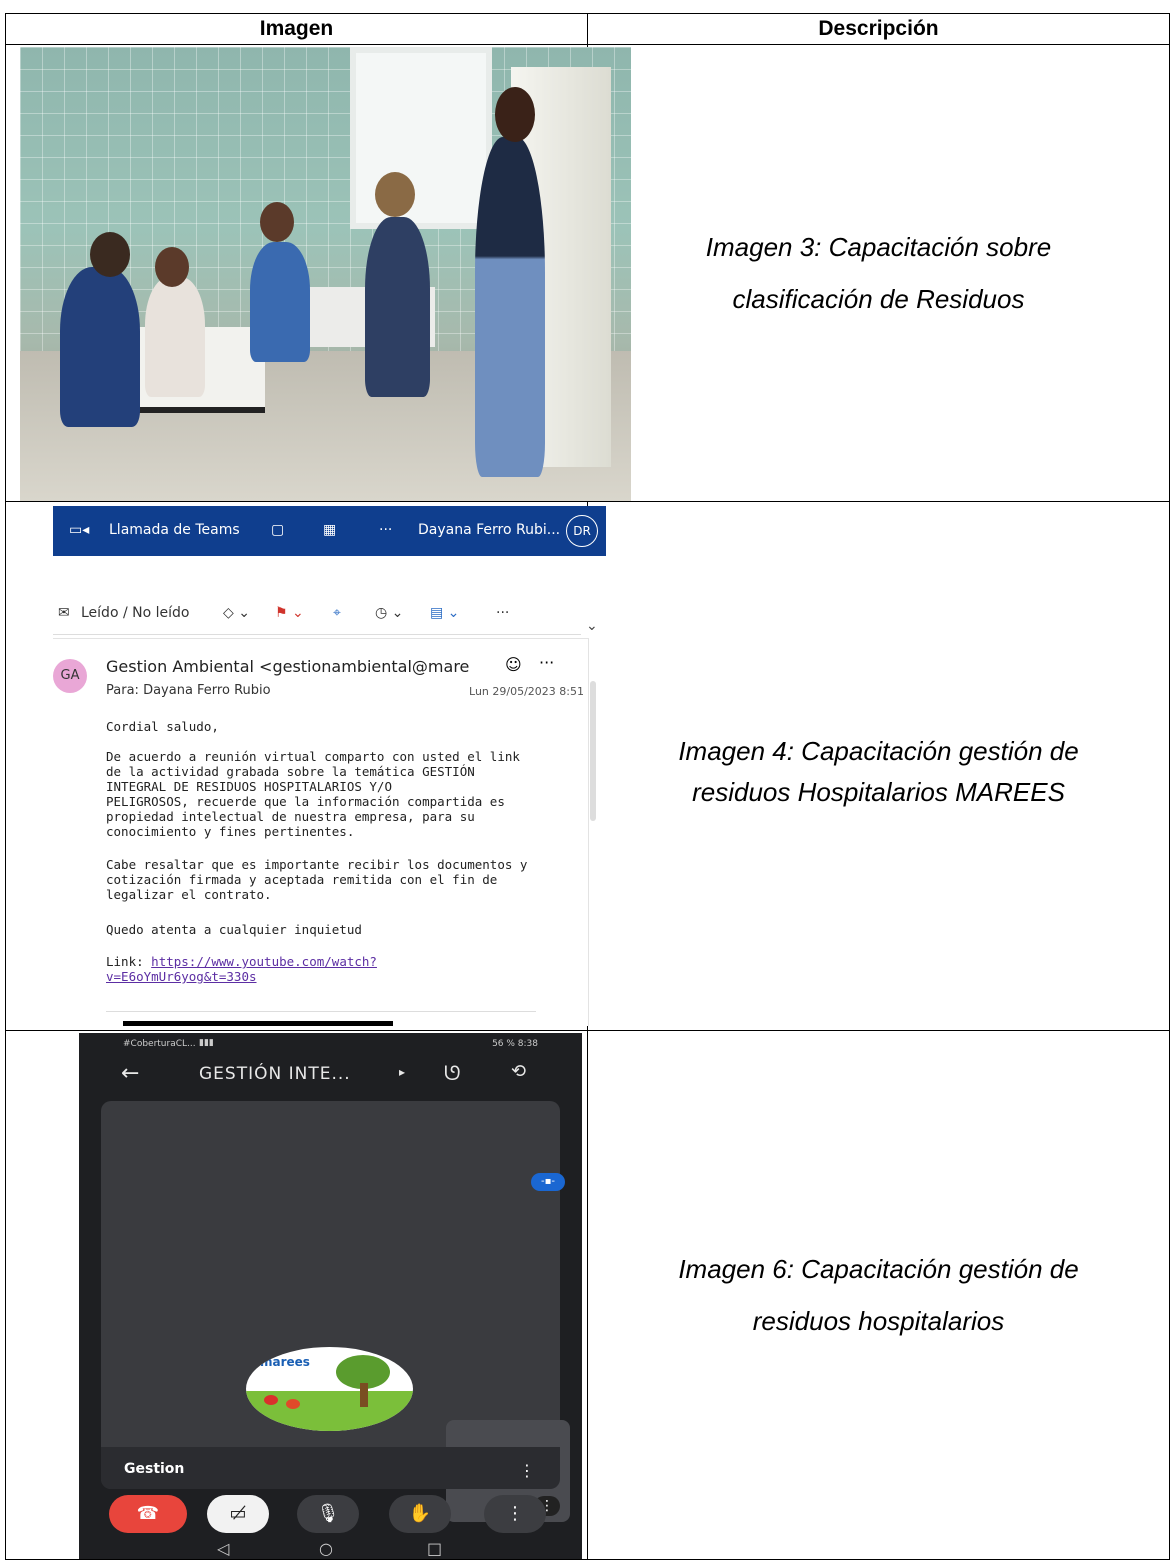 This screenshot has height=1563, width=1171. I want to click on body-greeting: Cordial saludo,, so click(162, 726).